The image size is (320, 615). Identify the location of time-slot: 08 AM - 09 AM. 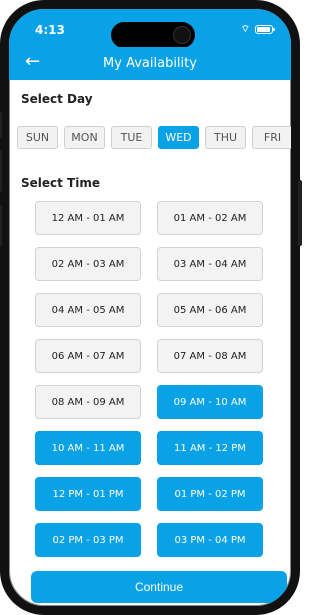
(88, 402).